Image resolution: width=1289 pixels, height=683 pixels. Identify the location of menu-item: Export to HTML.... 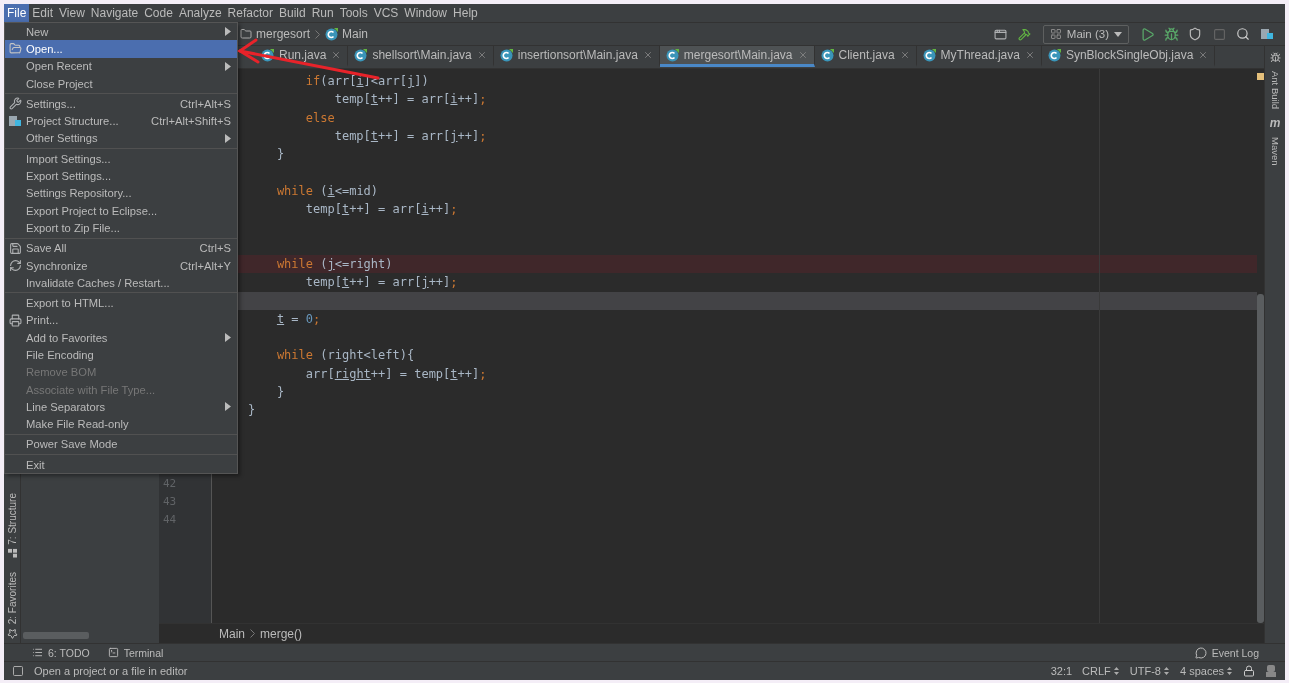
(121, 303).